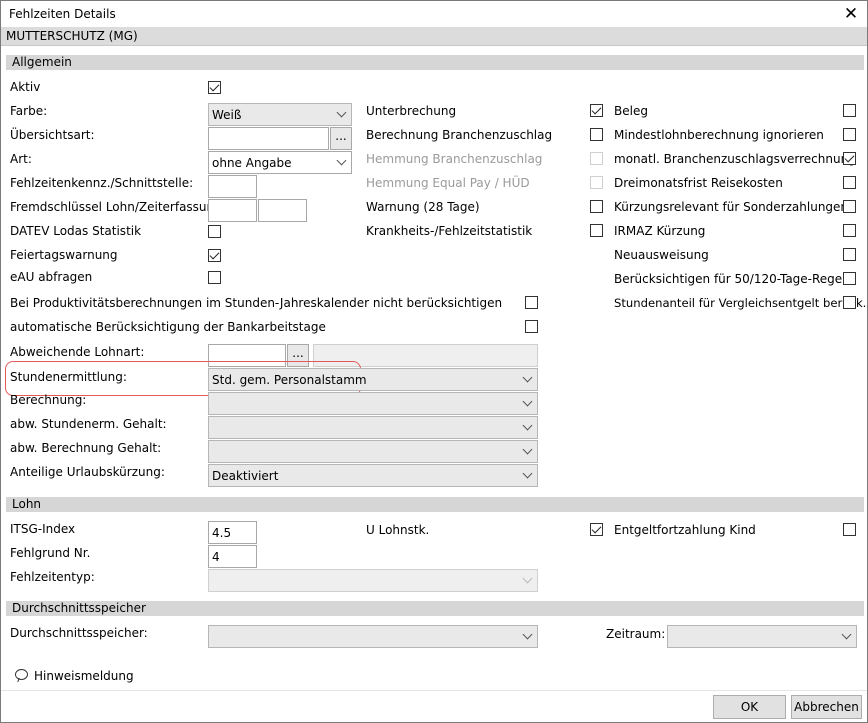 This screenshot has width=868, height=723. I want to click on berechnung-label: Berechnung:, so click(48, 400).